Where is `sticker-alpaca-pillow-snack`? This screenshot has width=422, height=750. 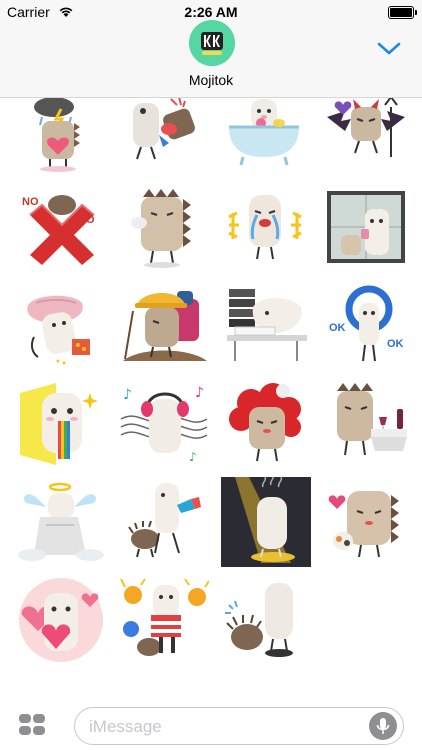
sticker-alpaca-pillow-snack is located at coordinates (61, 326).